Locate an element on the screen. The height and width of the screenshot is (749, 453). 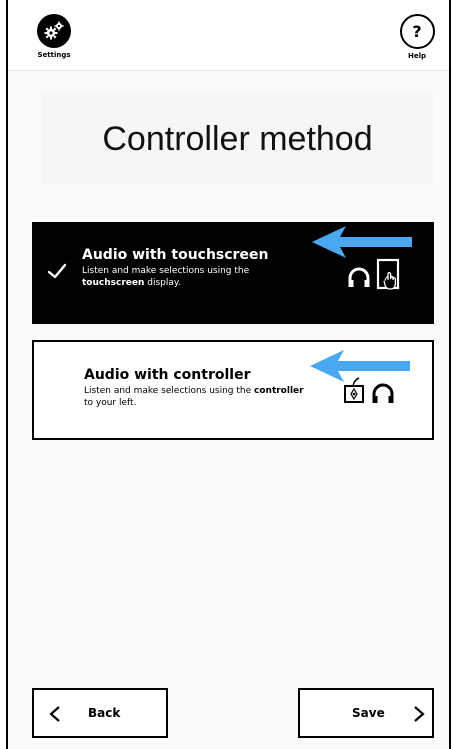
settings-button: Settings is located at coordinates (54, 40).